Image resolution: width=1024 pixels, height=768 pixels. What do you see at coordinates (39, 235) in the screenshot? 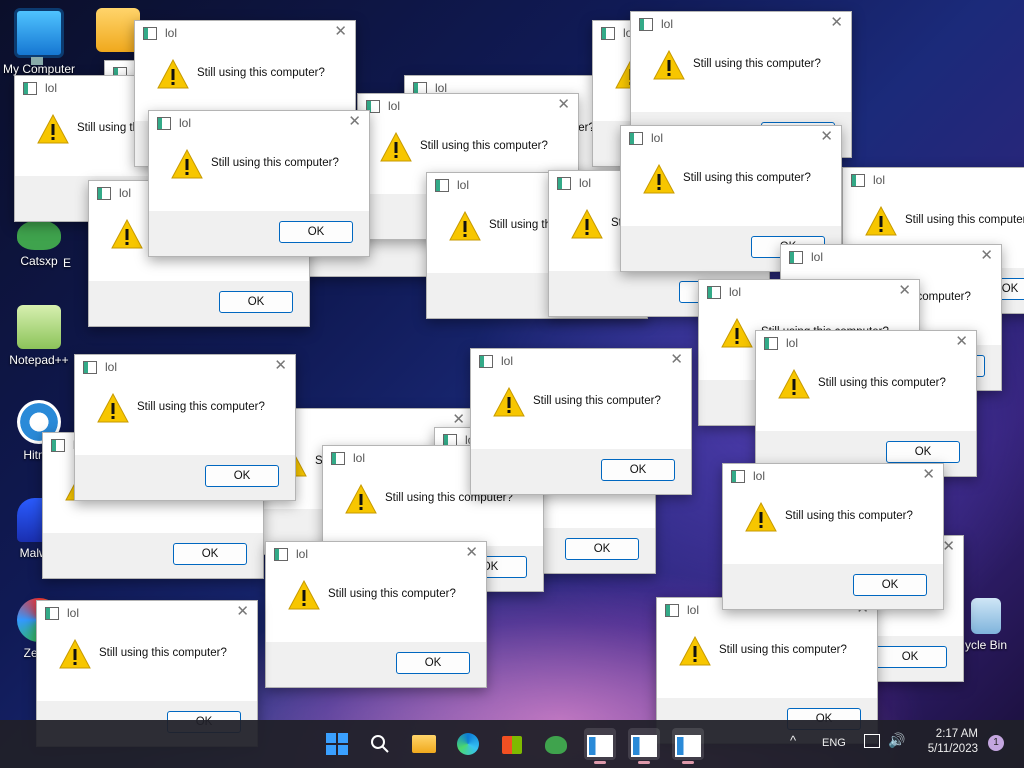
I see `catsxp-icon` at bounding box center [39, 235].